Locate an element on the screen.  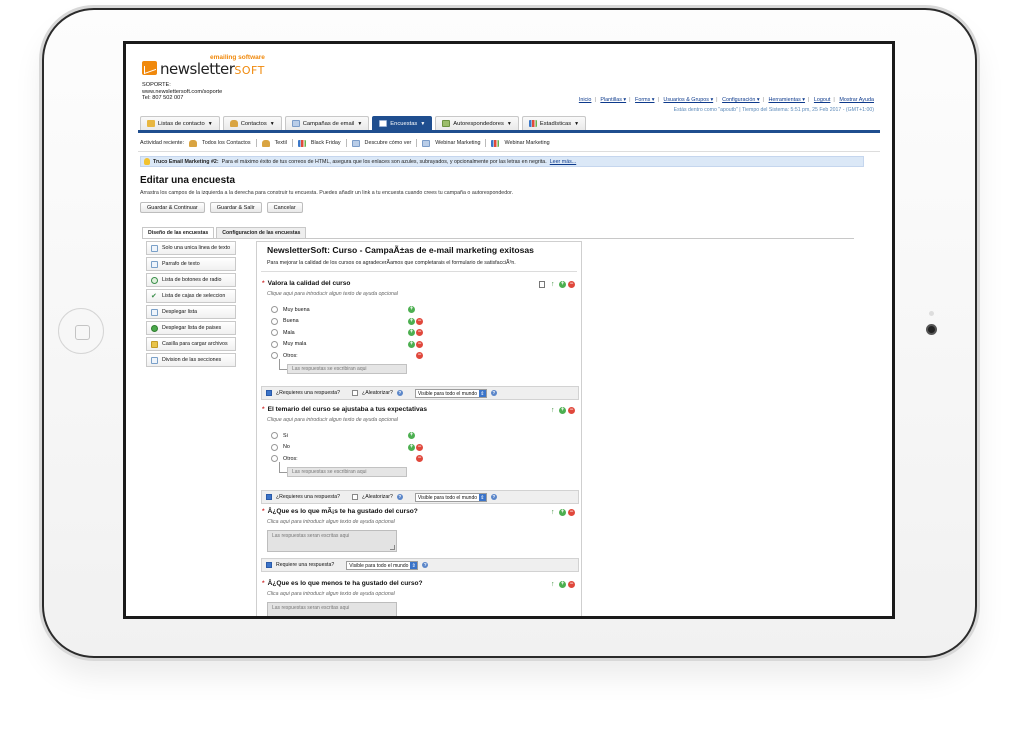
copy-icon is located at coordinates (542, 284).